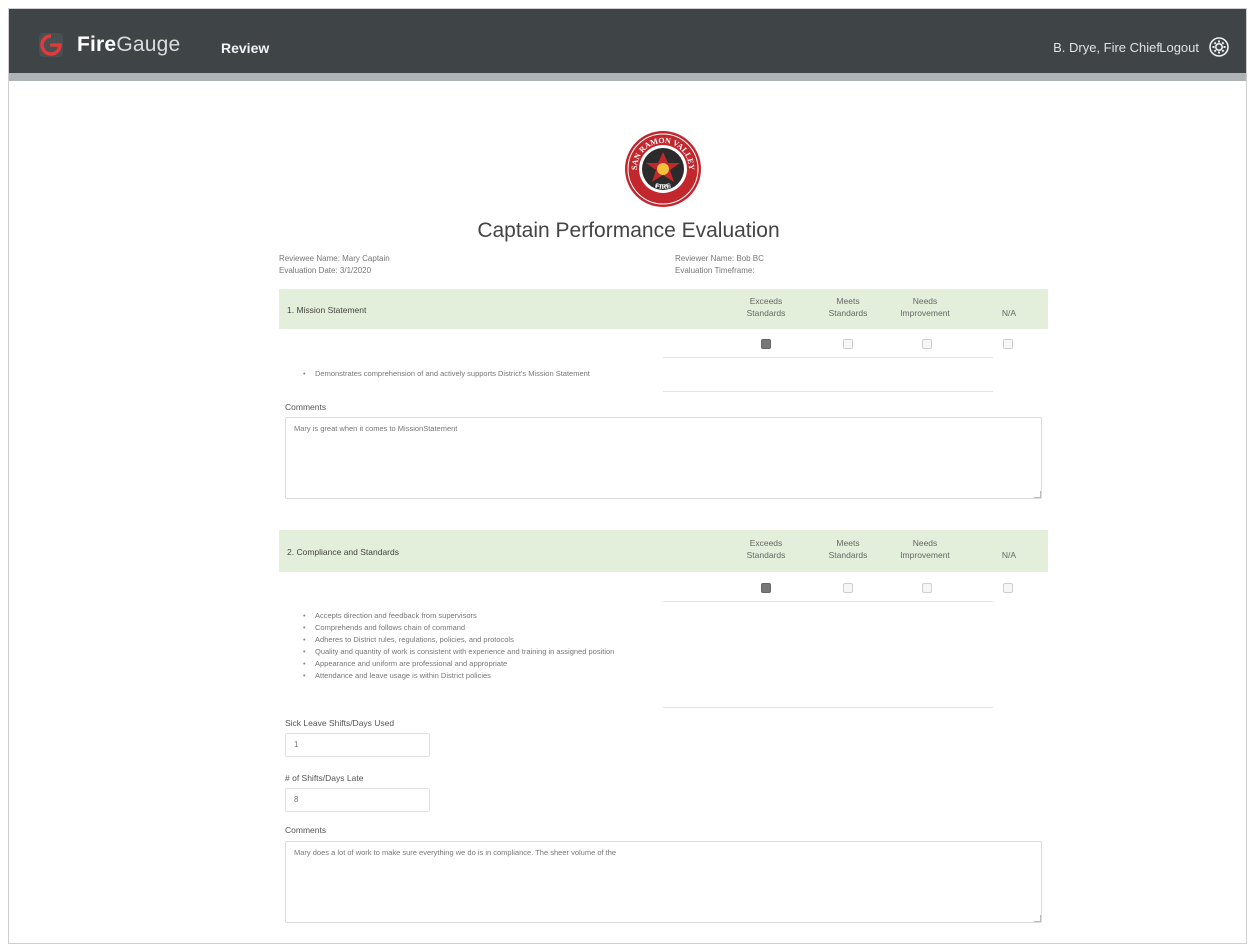 This screenshot has height=952, width=1255. What do you see at coordinates (340, 723) in the screenshot?
I see `sick-leave-label: Sick Leave Shifts/Days Used` at bounding box center [340, 723].